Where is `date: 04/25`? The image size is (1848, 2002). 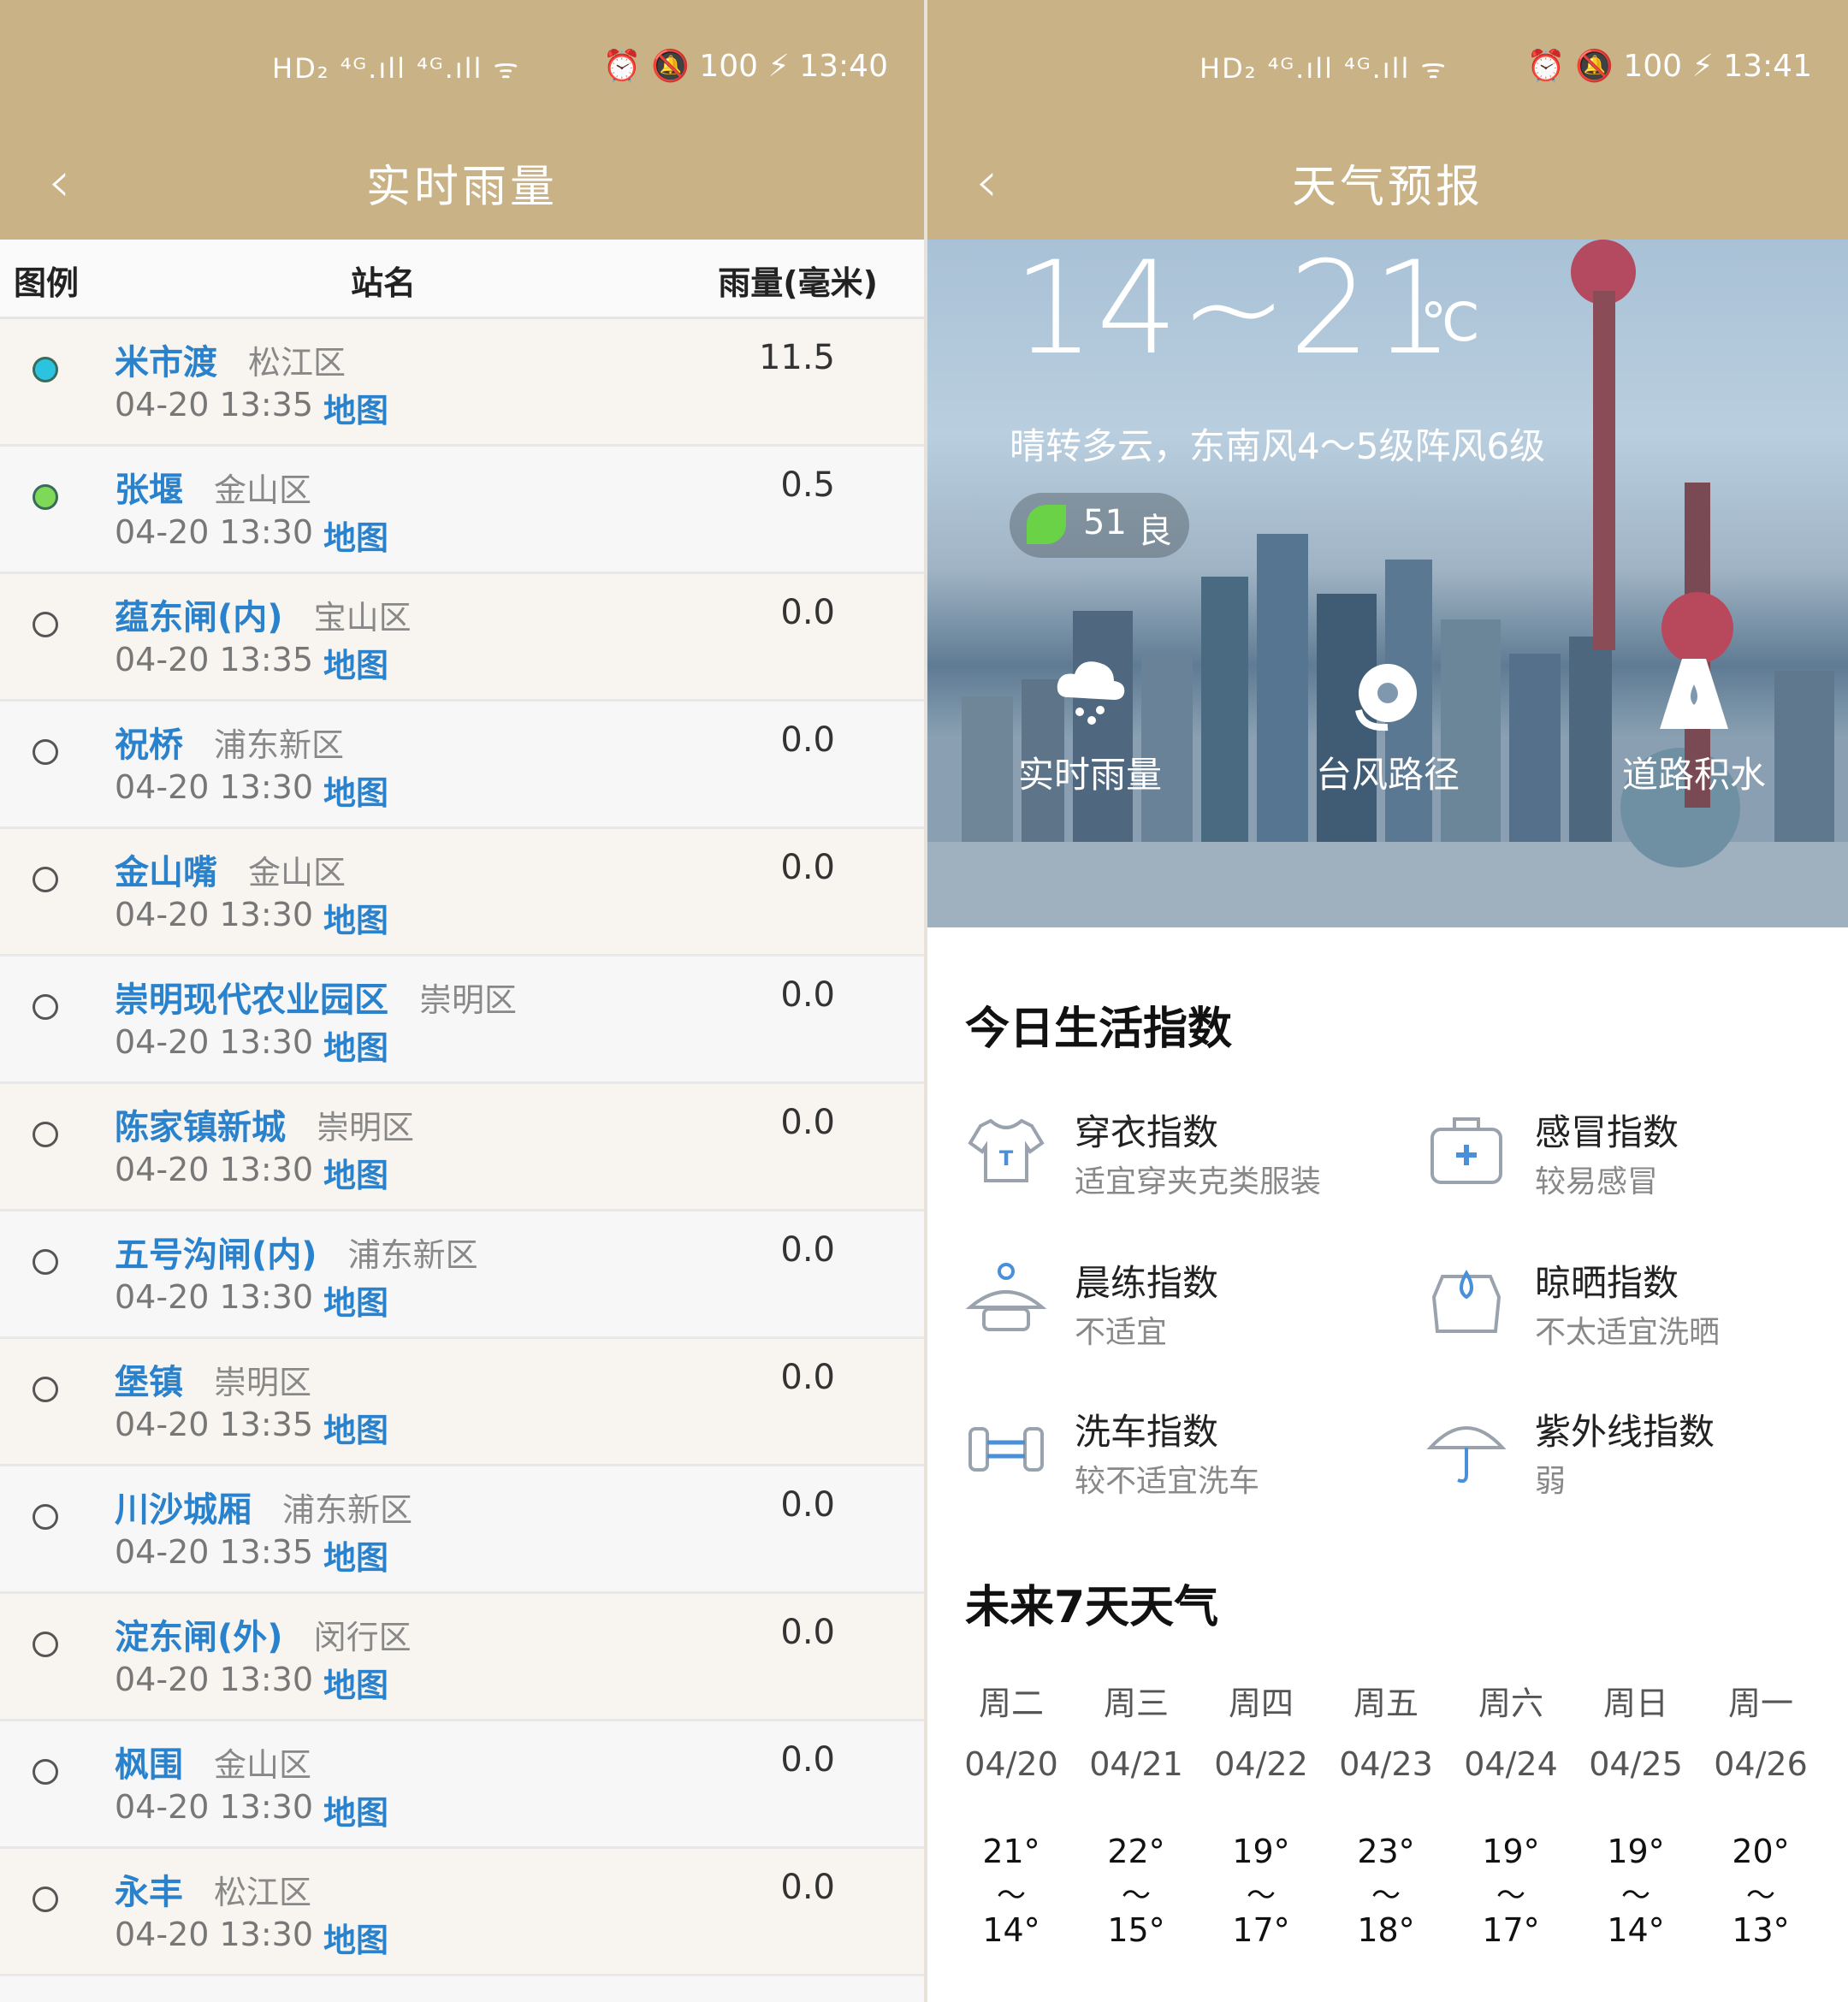 date: 04/25 is located at coordinates (1636, 1764).